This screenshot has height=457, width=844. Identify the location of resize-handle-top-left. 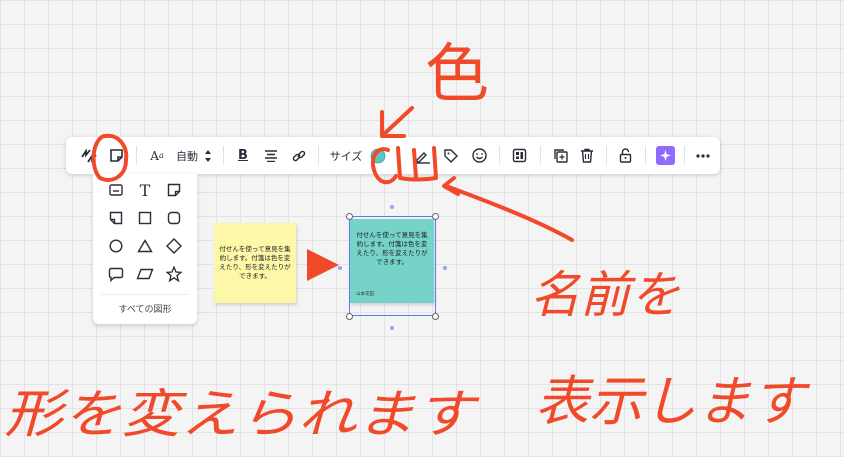
(349, 216).